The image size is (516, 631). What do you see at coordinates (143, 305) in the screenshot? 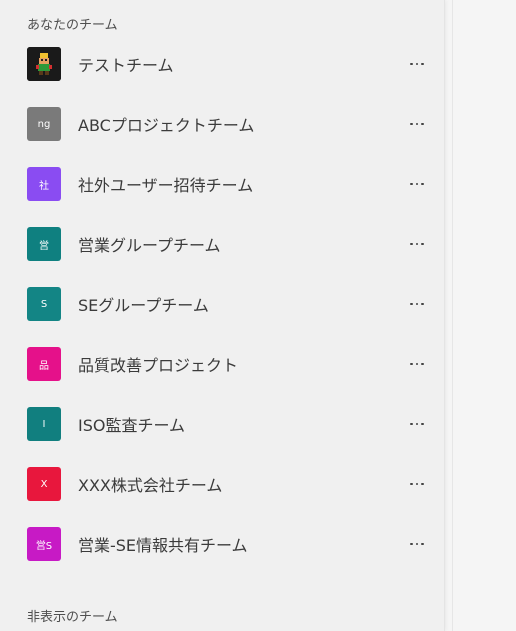
I see `team-name: SEグループチーム` at bounding box center [143, 305].